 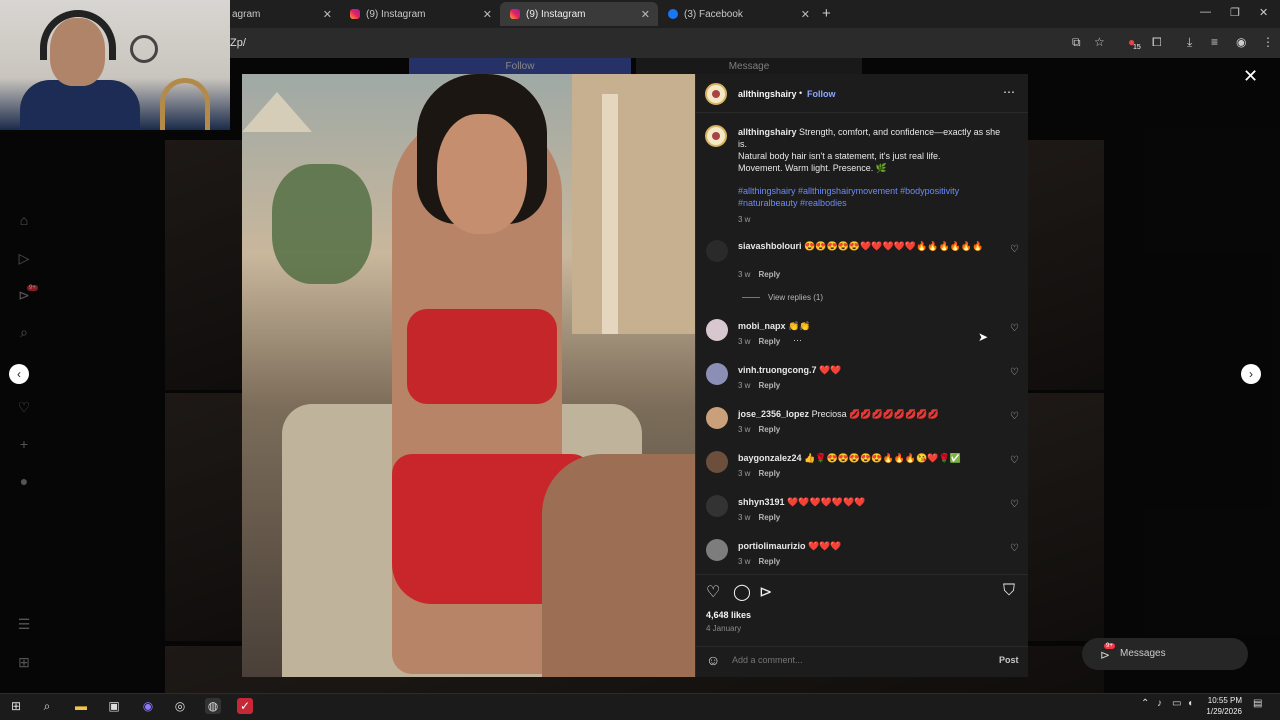 I want to click on share-send-icon: ⊳, so click(x=765, y=592).